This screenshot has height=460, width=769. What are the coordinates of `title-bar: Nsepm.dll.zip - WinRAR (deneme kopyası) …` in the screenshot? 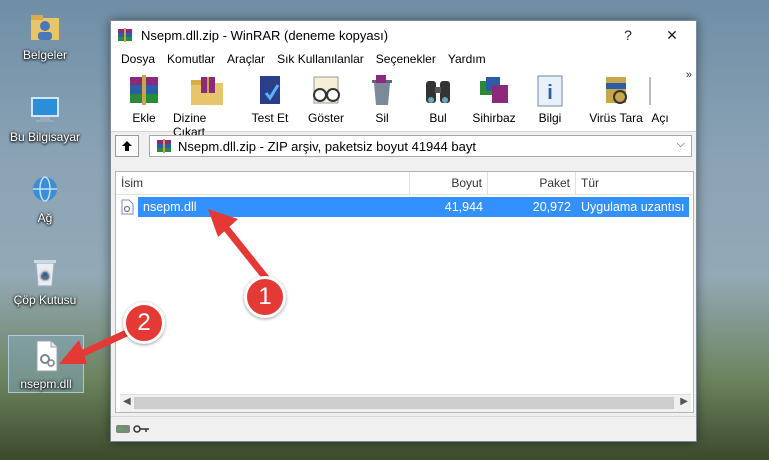 It's located at (403, 35).